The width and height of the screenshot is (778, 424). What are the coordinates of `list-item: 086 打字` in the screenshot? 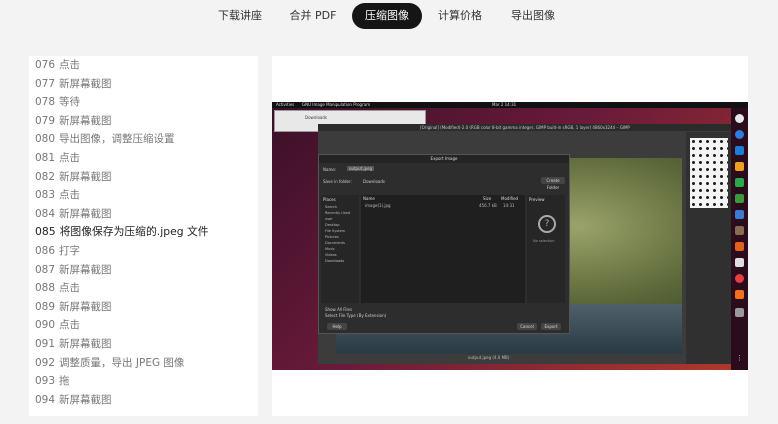 It's located at (143, 251).